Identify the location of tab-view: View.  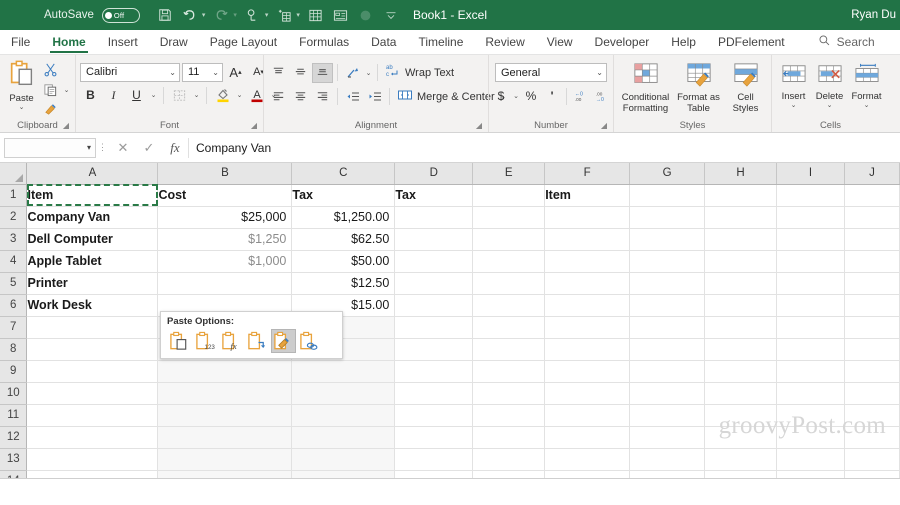
(560, 42).